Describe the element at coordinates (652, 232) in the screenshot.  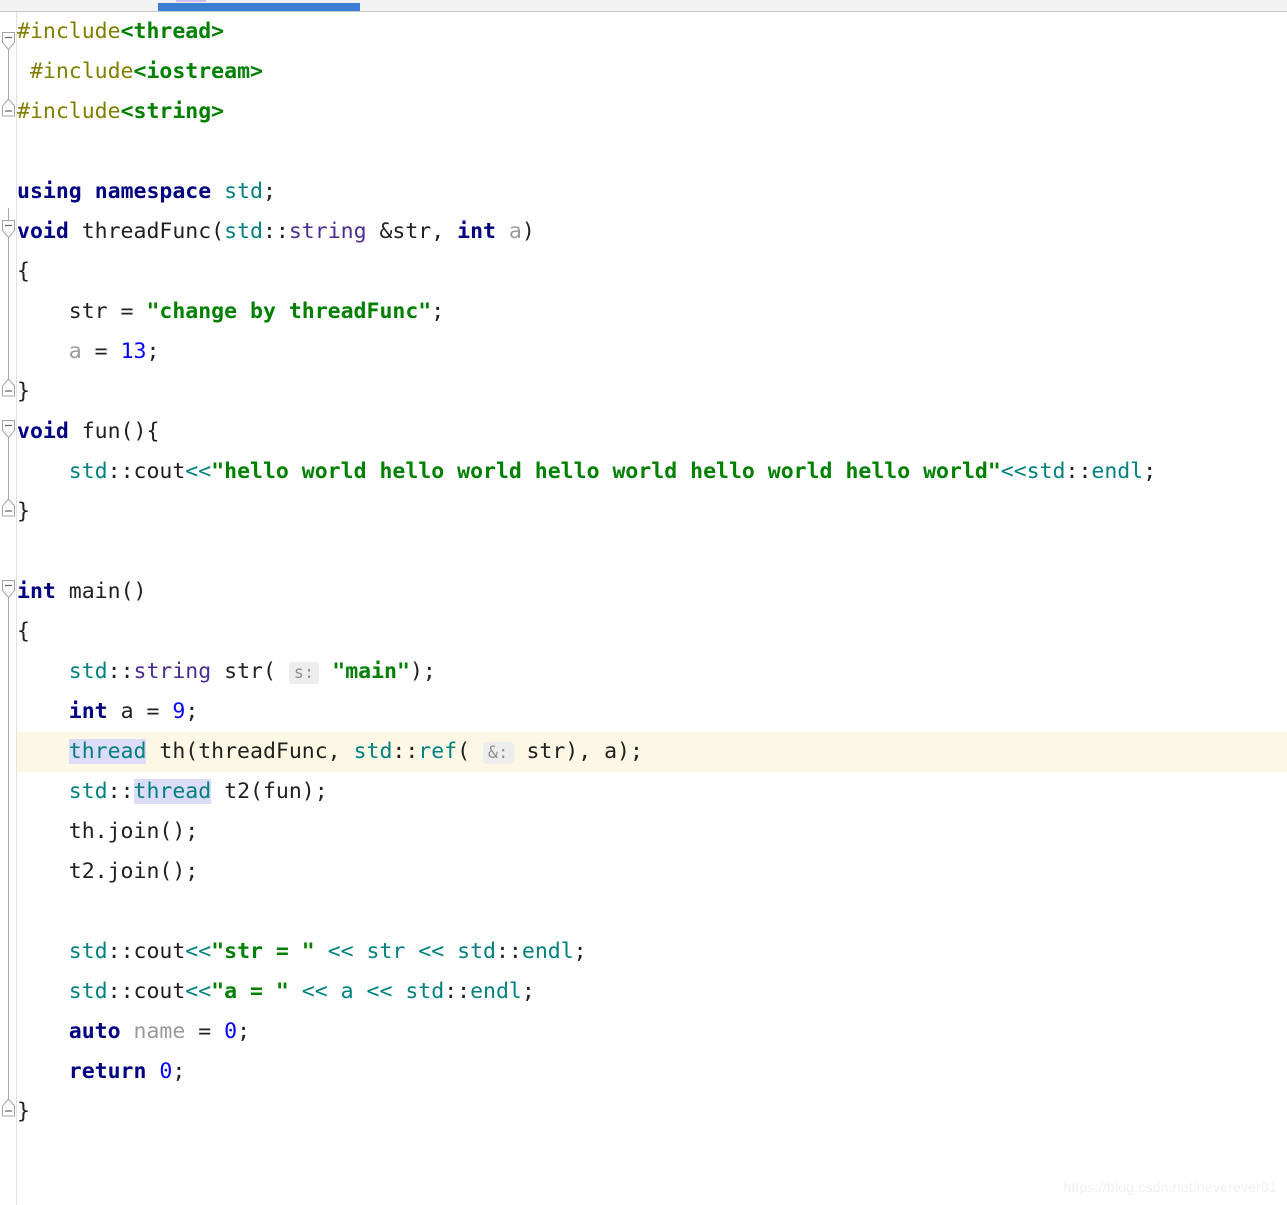
I see `code-line-6: void threadFunc(std::string &str, int a)` at that location.